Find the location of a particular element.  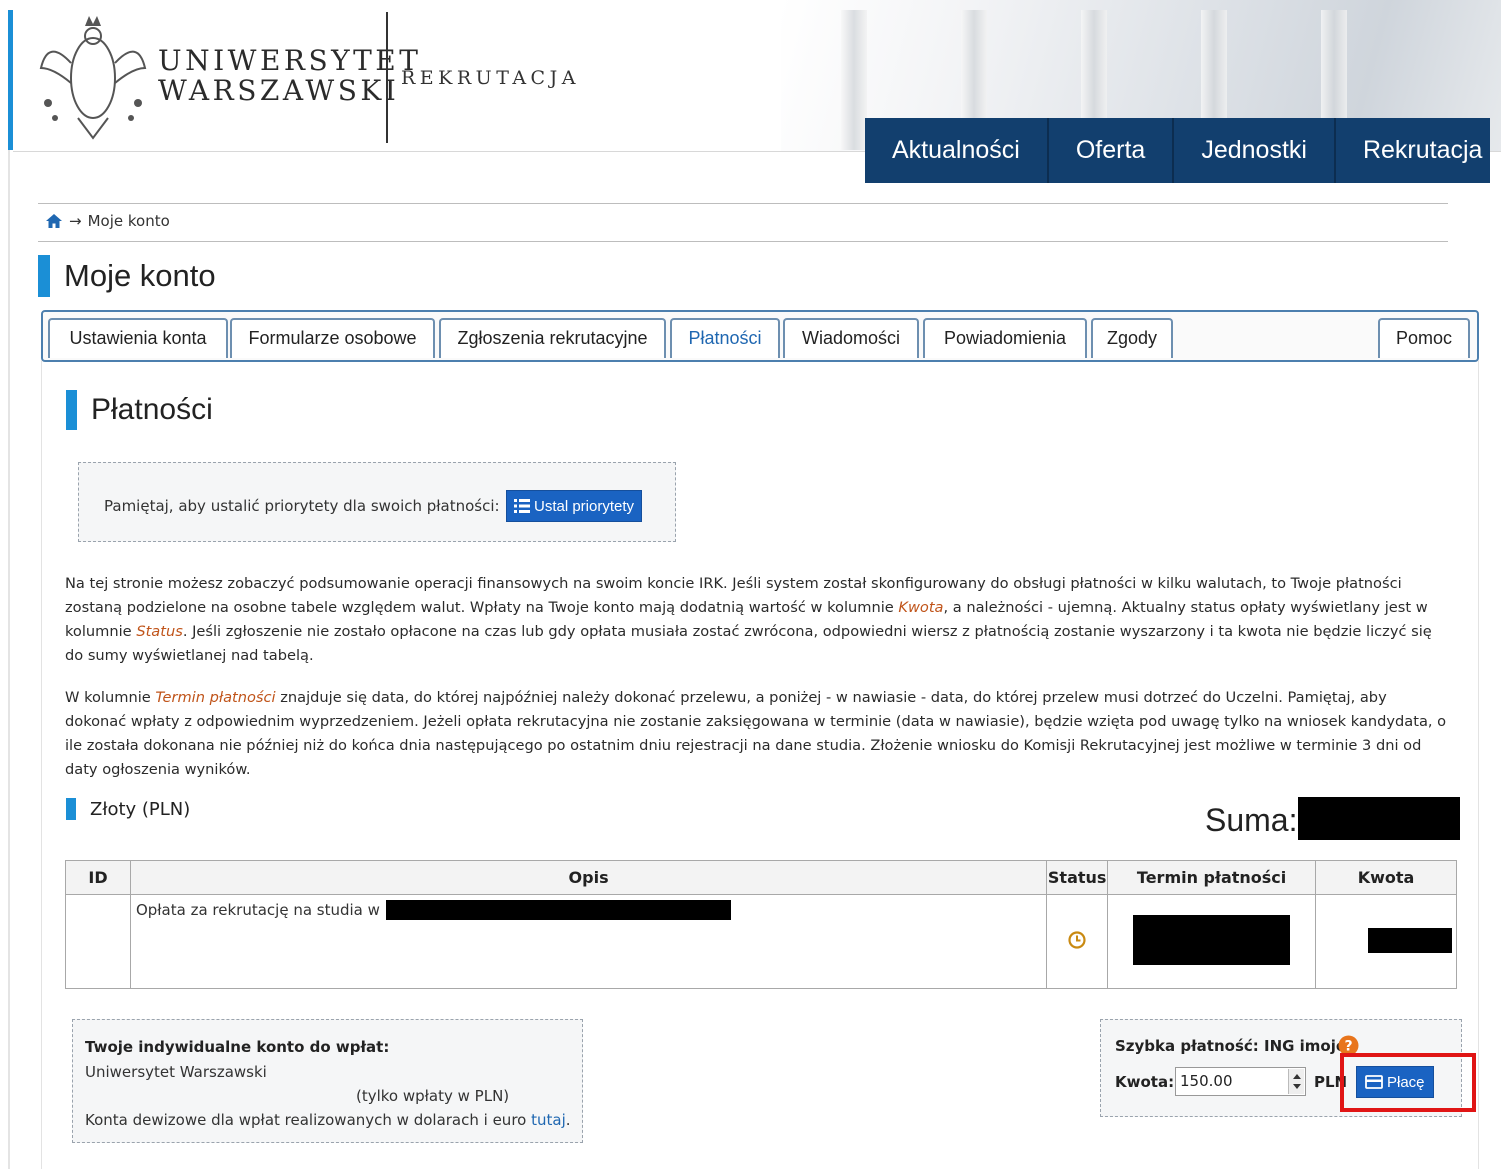

page-header: Moje konto is located at coordinates (127, 276).